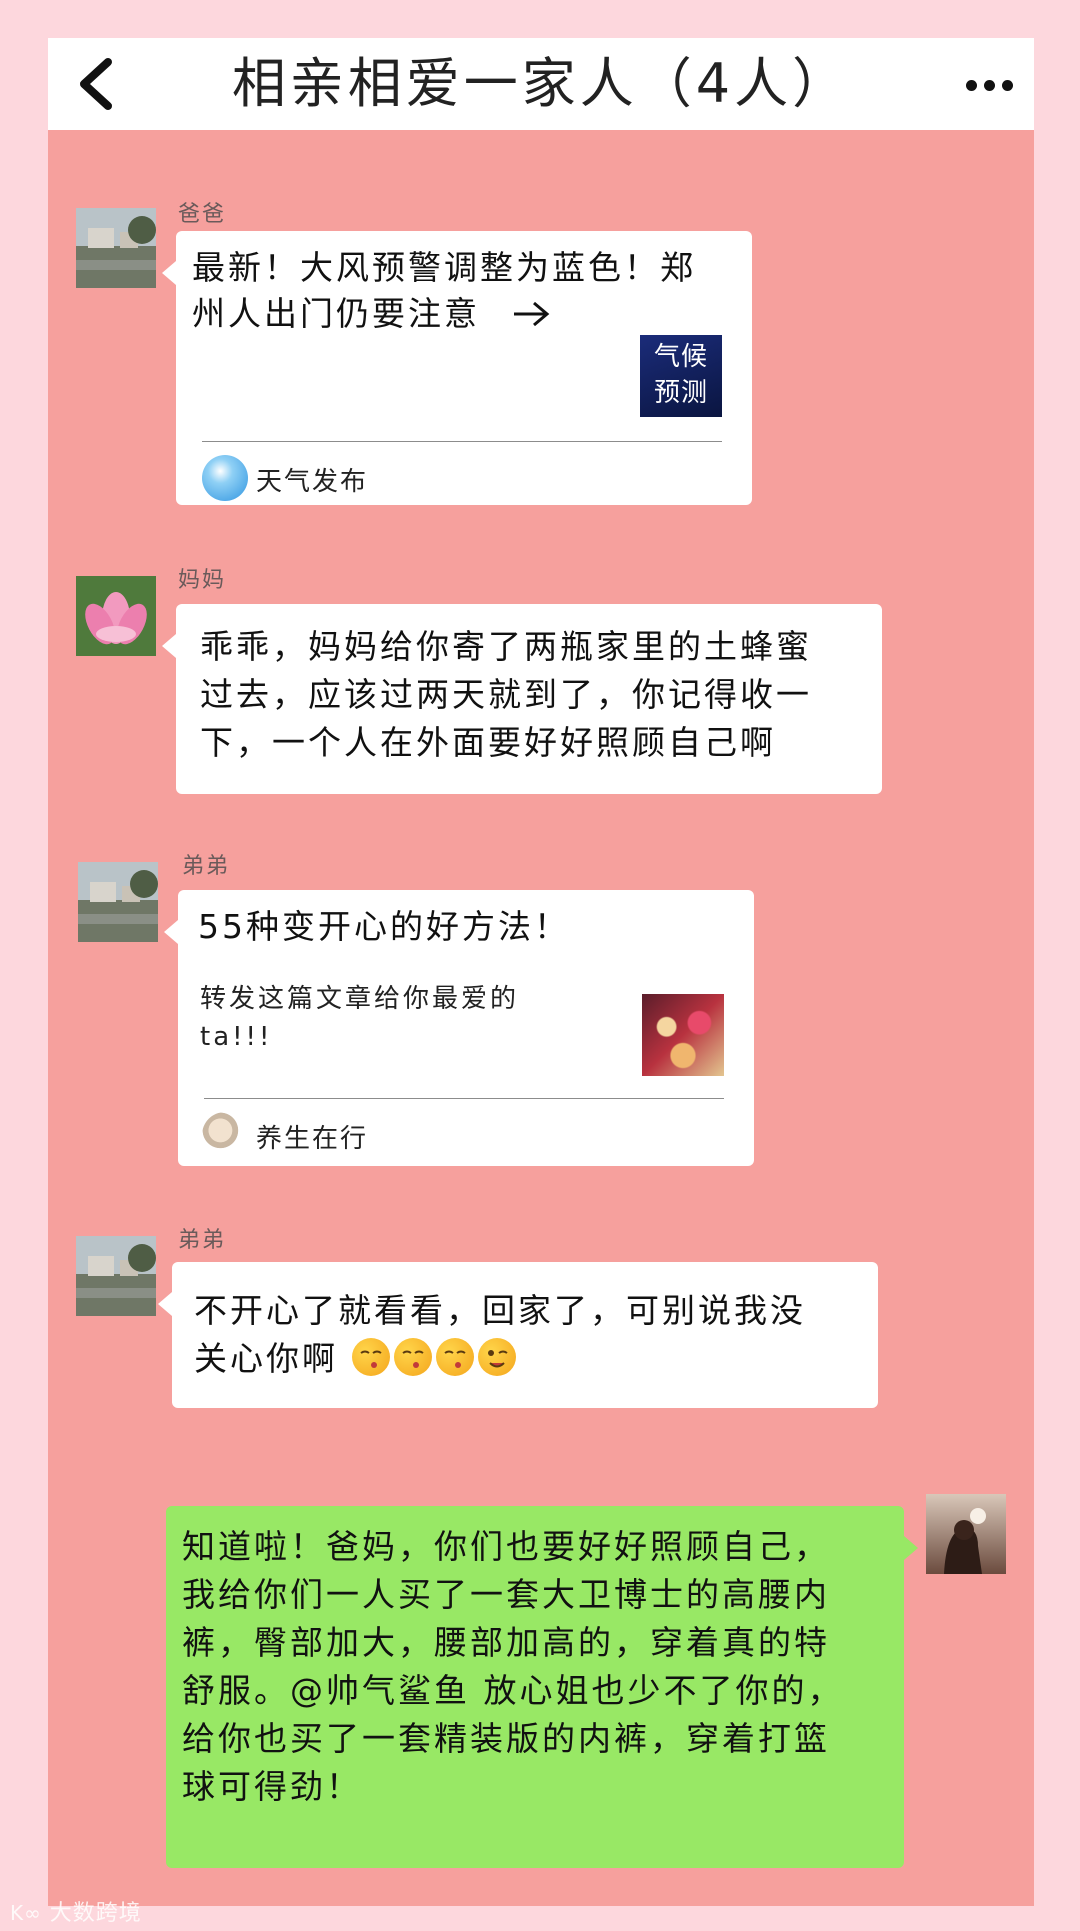  I want to click on wink-emoji-icon, so click(496, 1357).